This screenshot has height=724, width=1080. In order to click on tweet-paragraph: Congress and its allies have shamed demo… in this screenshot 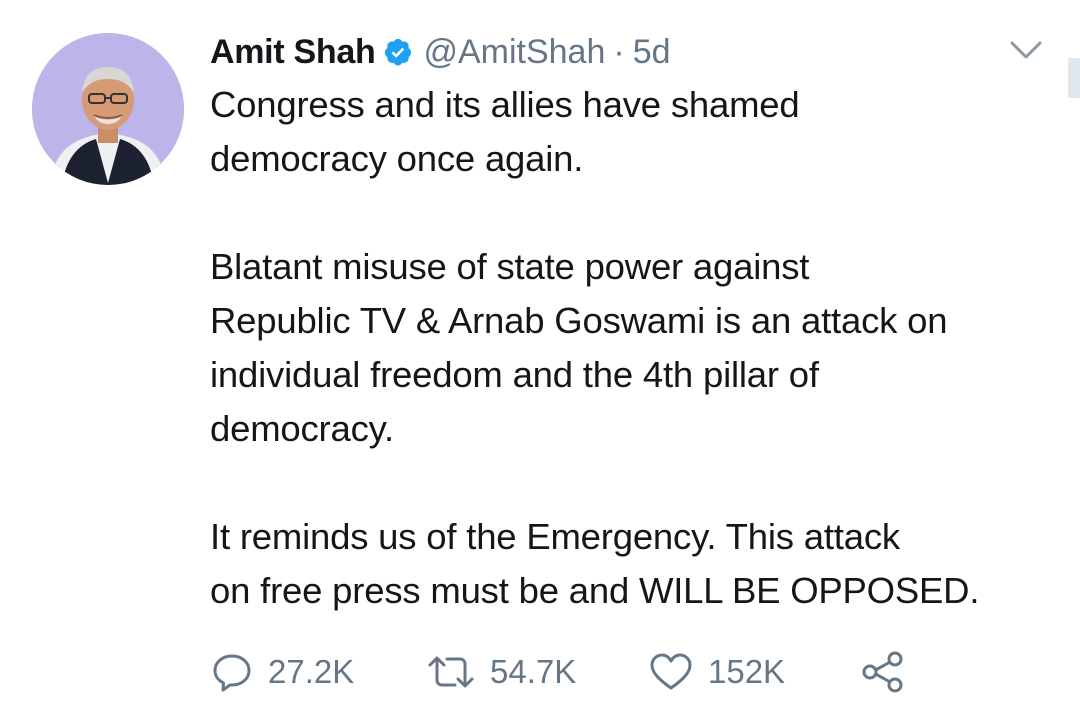, I will do `click(635, 132)`.